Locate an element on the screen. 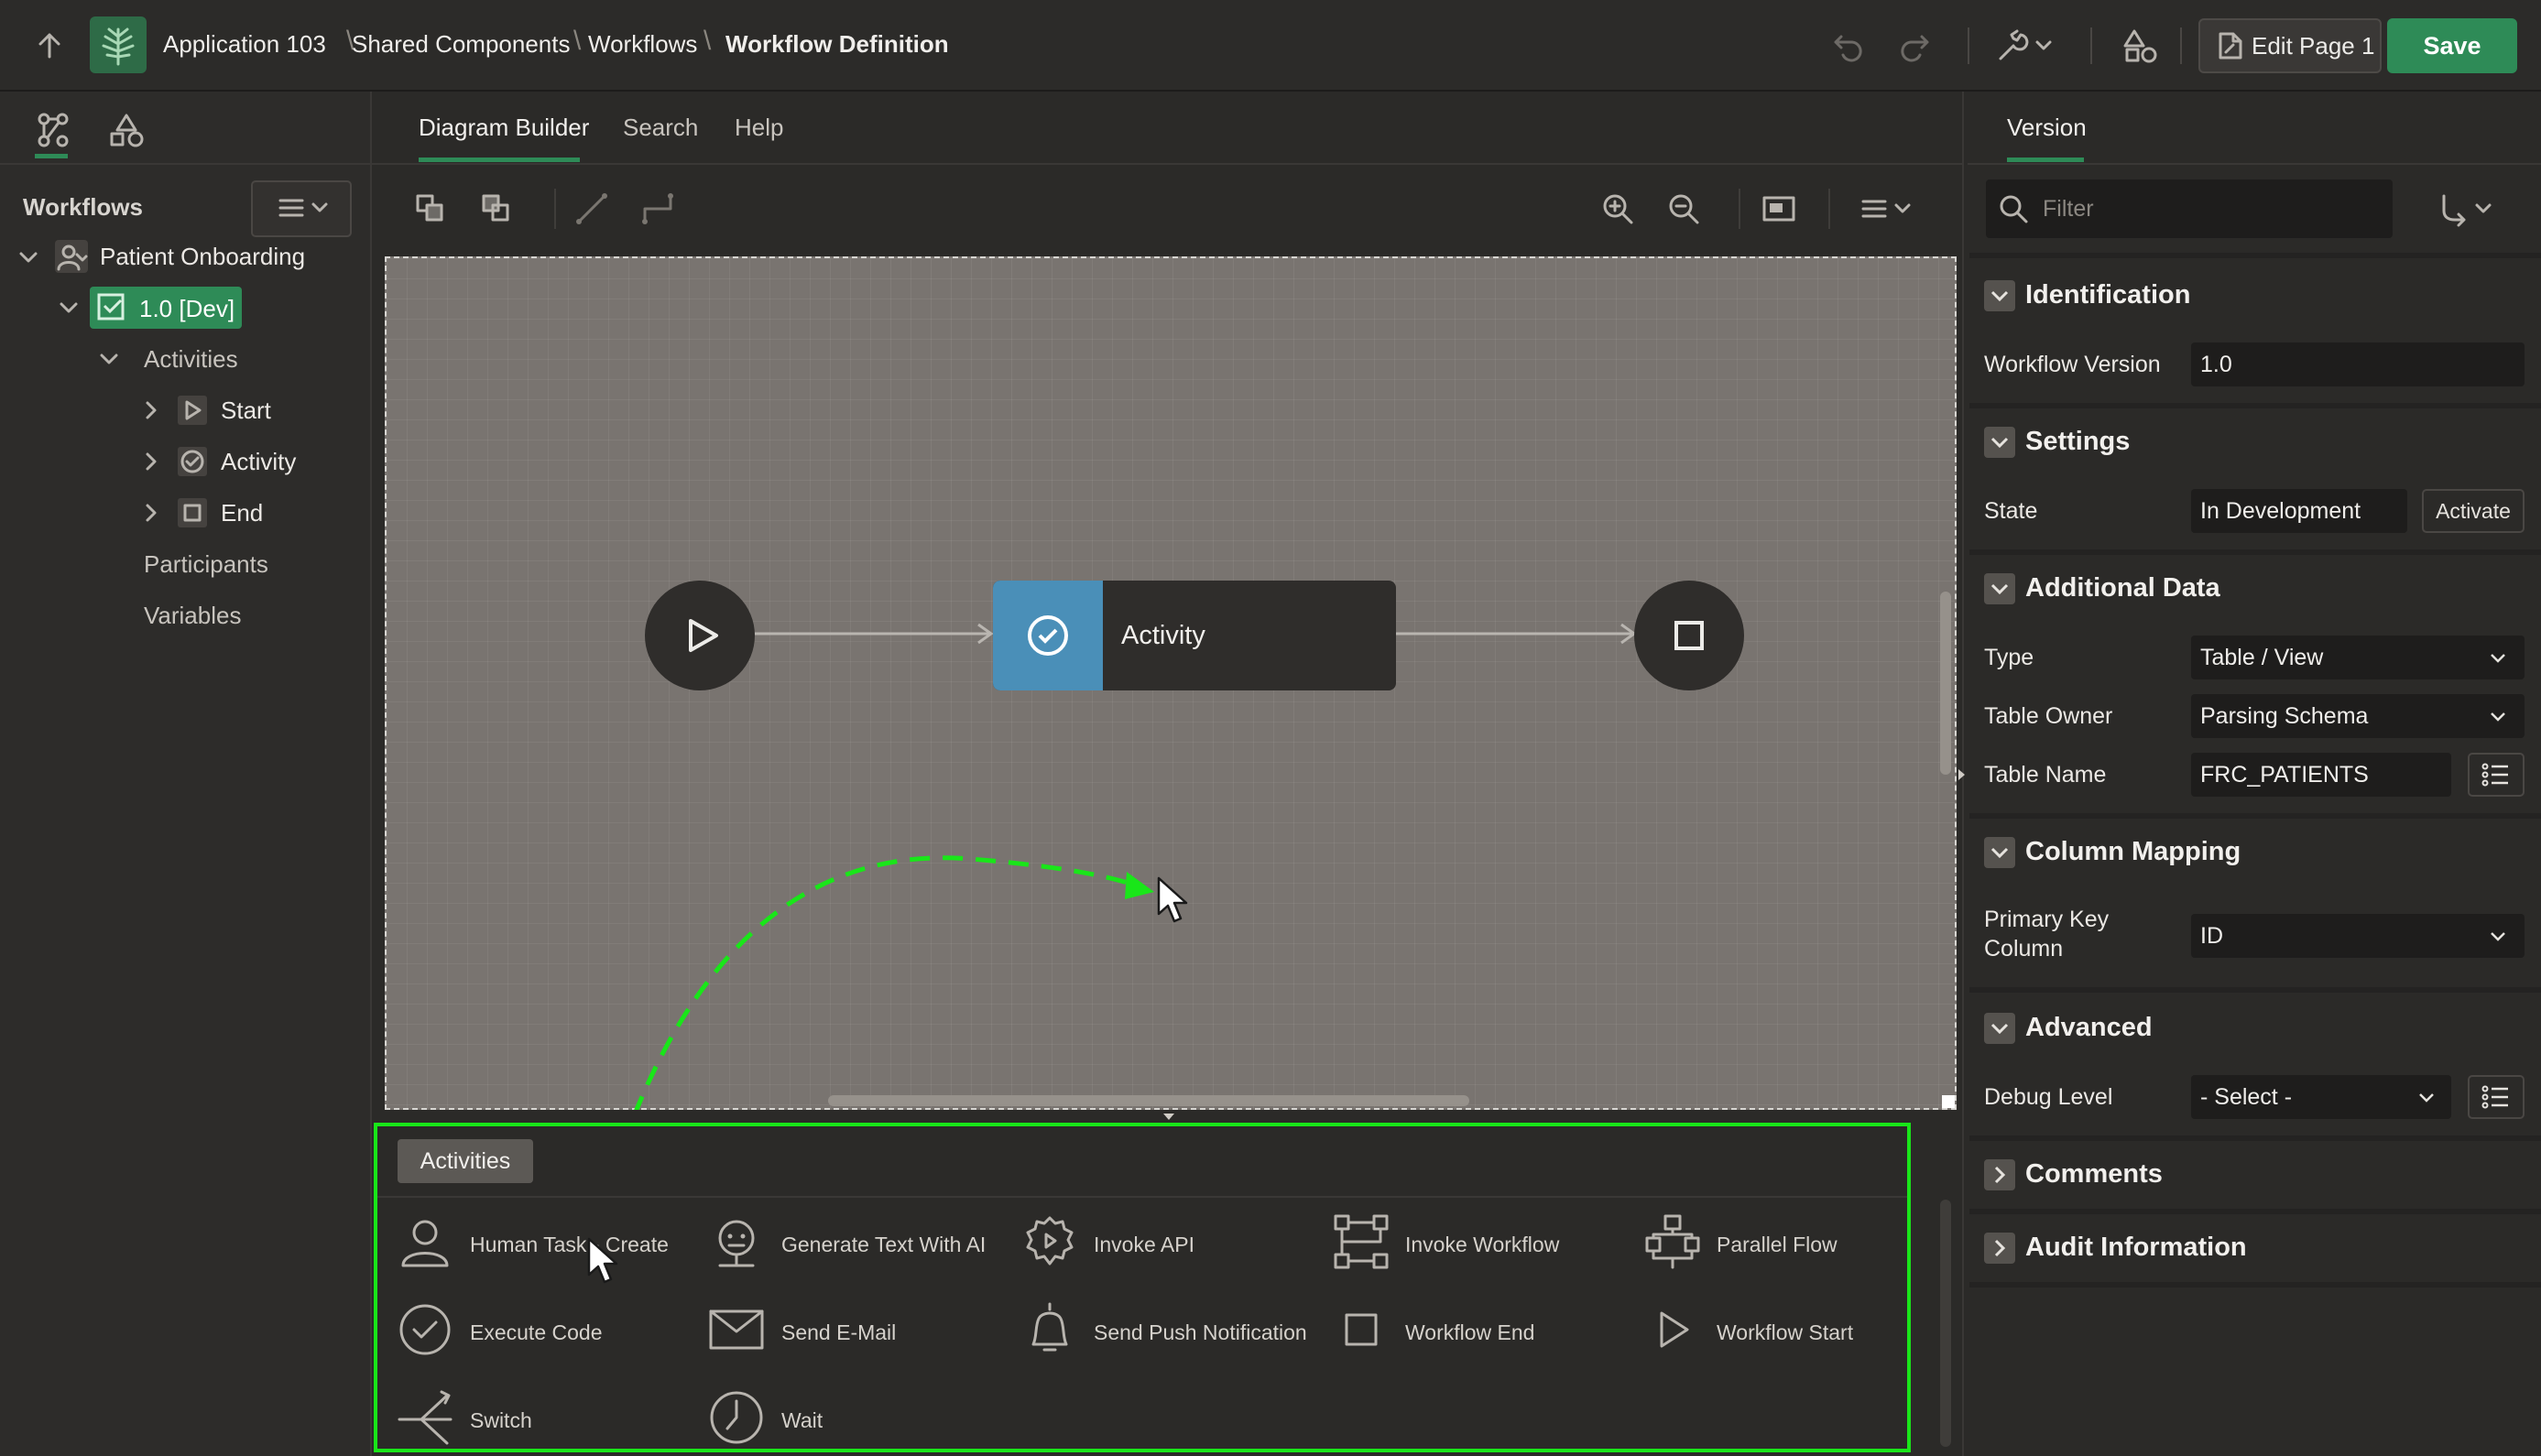 This screenshot has height=1456, width=2541. state-label: State is located at coordinates (2011, 511).